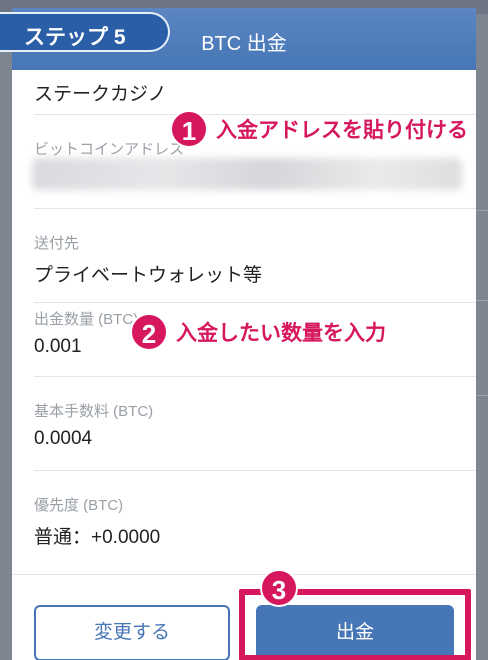 The height and width of the screenshot is (660, 488). What do you see at coordinates (132, 632) in the screenshot?
I see `change-button: 変更する` at bounding box center [132, 632].